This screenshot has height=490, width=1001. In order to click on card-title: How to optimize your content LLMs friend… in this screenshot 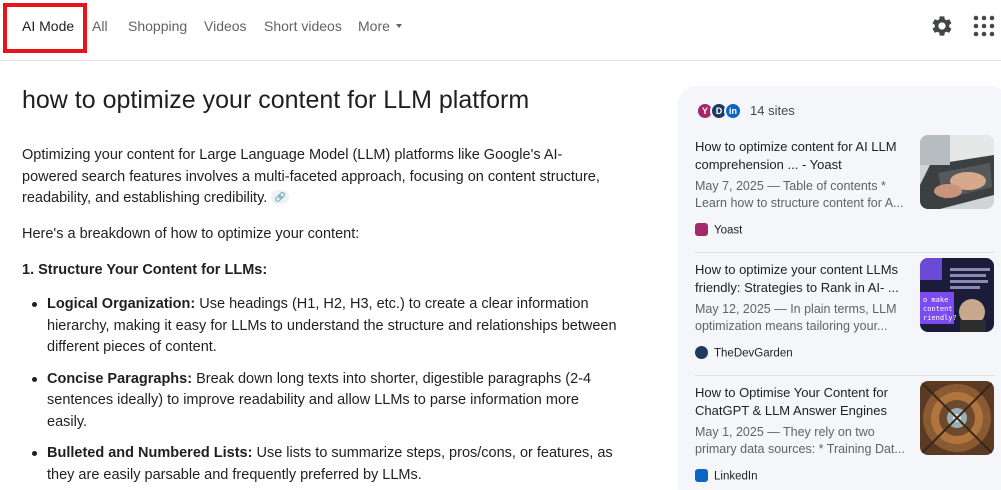, I will do `click(802, 279)`.